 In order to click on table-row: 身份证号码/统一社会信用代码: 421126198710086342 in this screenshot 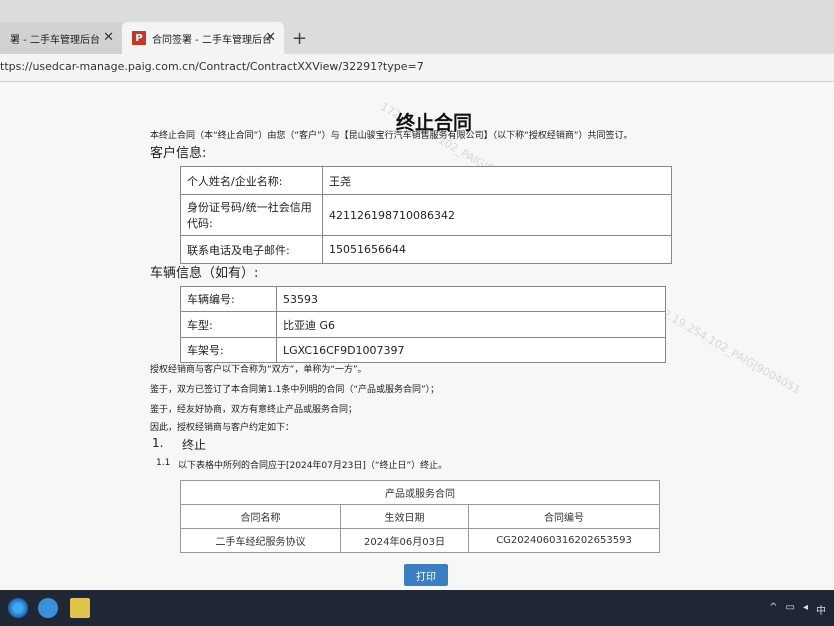, I will do `click(426, 215)`.